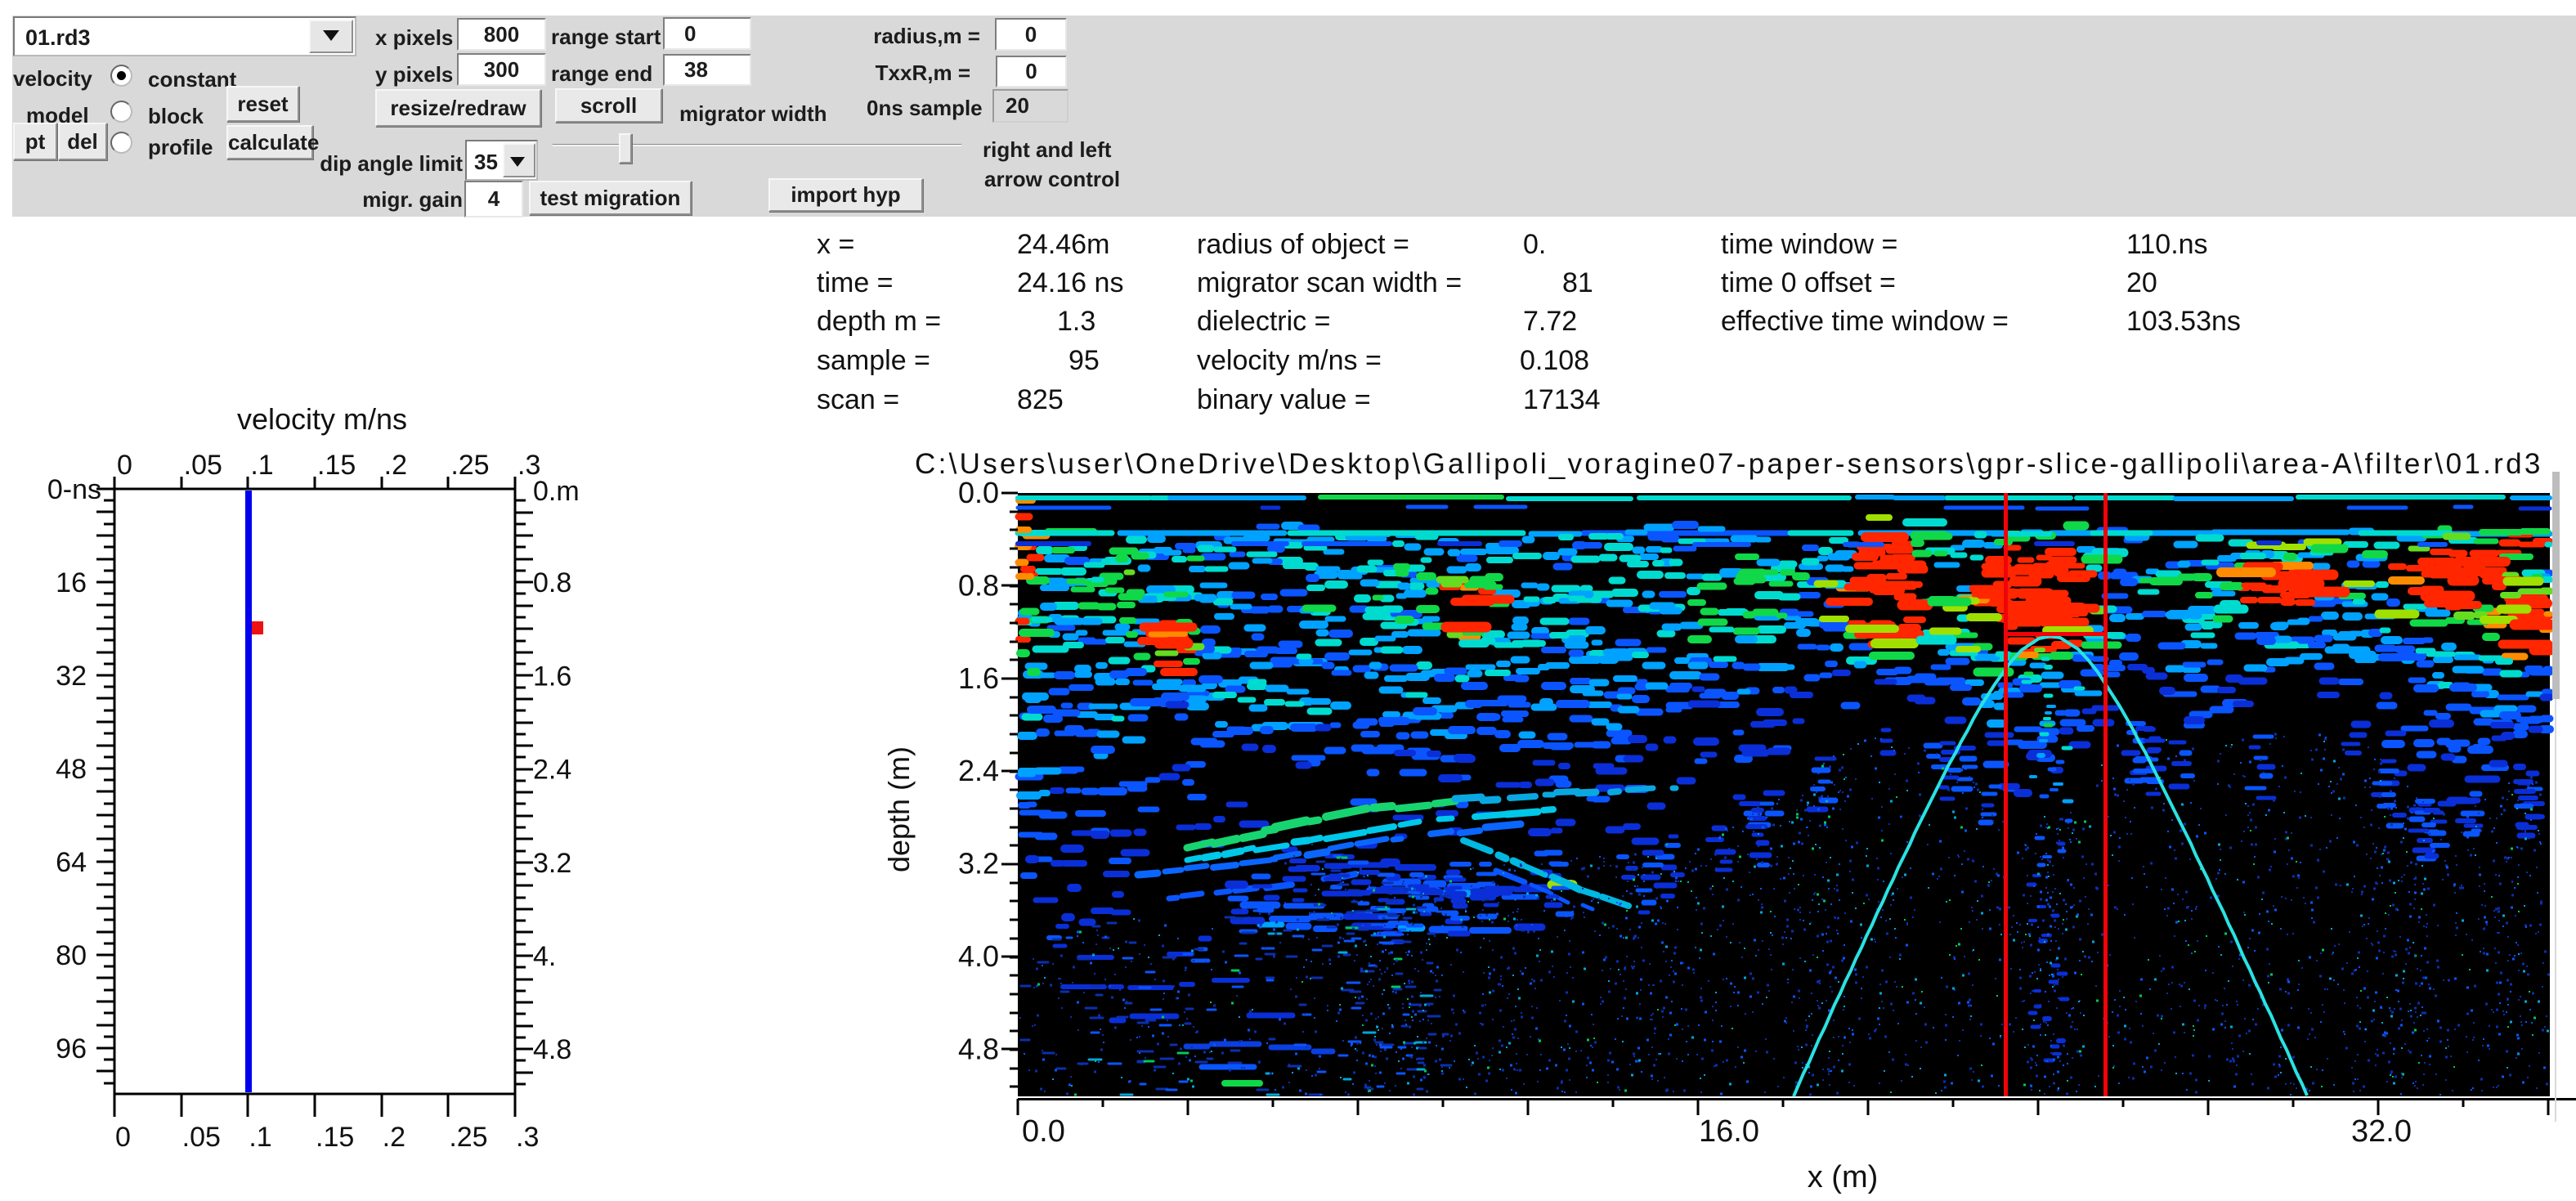  What do you see at coordinates (71, 863) in the screenshot?
I see `svg-text: 64` at bounding box center [71, 863].